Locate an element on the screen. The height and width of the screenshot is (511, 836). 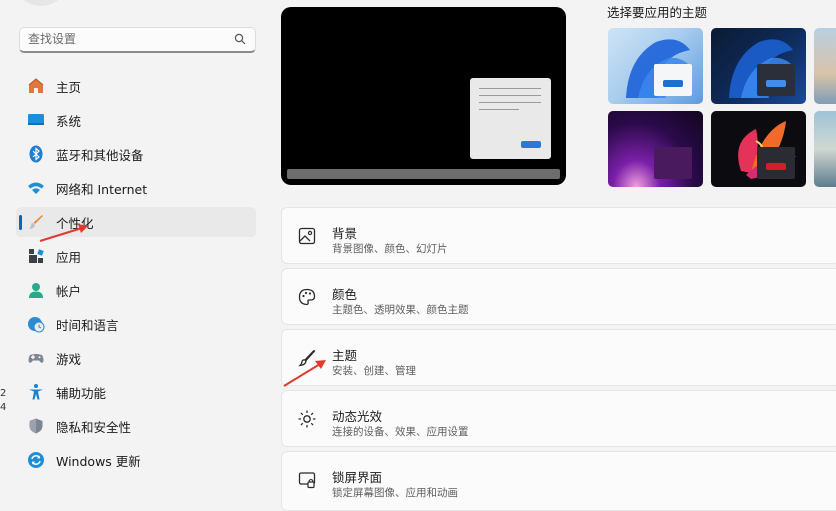
card-dynamic-lighting: 动态光效 连接的设备、效果、应用设置 is located at coordinates (558, 418).